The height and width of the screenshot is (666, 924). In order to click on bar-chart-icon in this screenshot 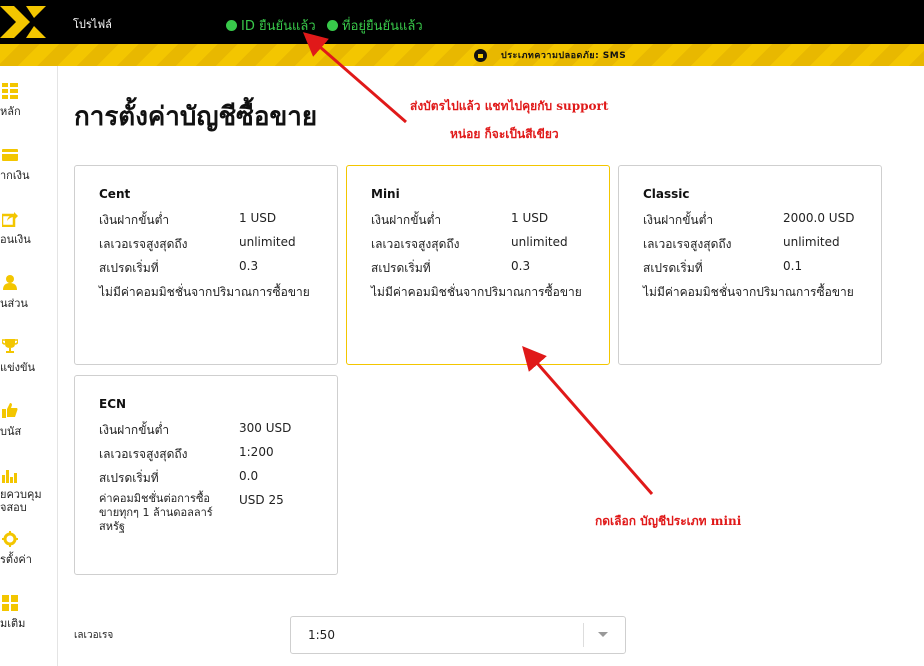, I will do `click(9, 476)`.